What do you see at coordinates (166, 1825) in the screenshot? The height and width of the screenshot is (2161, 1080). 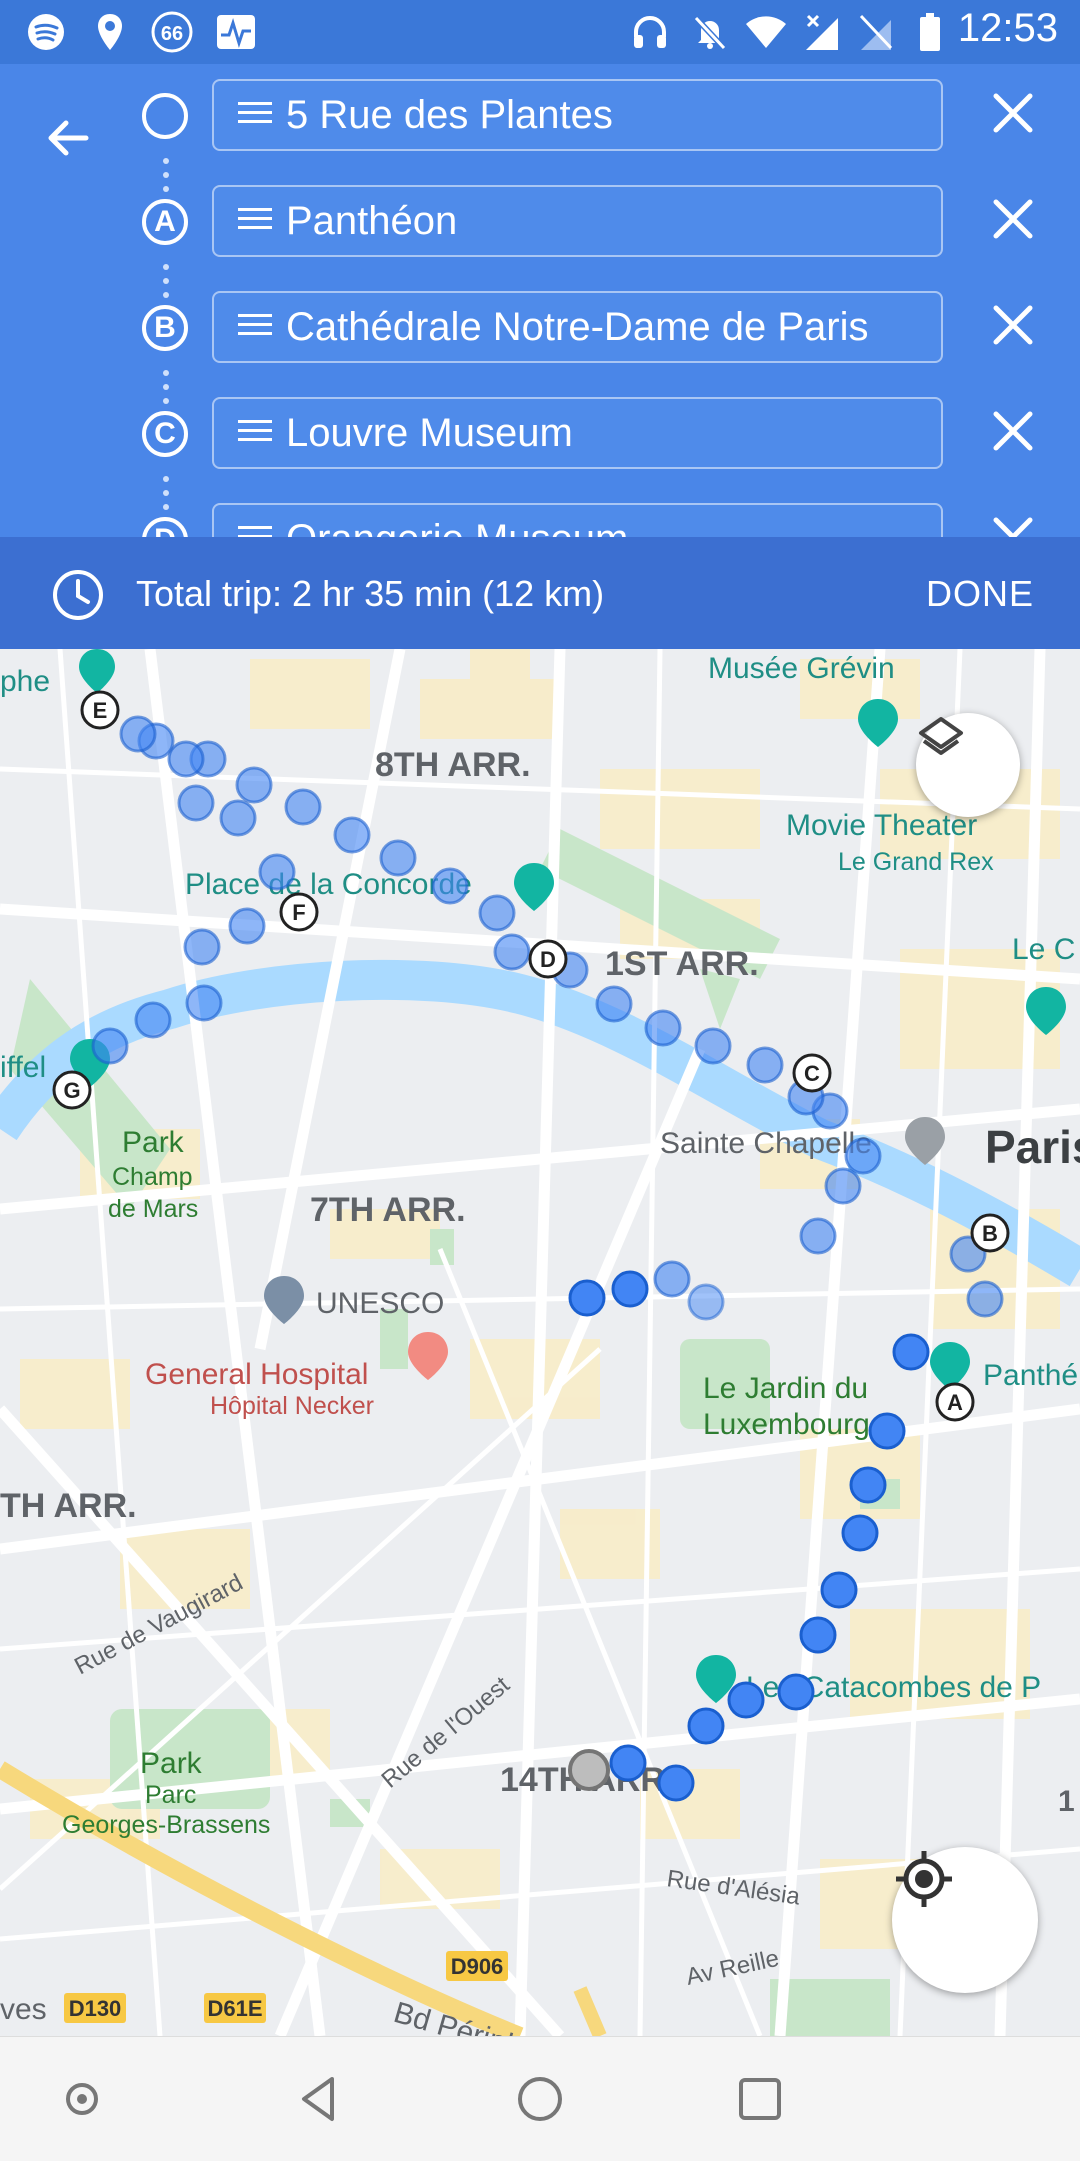 I see `place-label: Georges-Brassens` at bounding box center [166, 1825].